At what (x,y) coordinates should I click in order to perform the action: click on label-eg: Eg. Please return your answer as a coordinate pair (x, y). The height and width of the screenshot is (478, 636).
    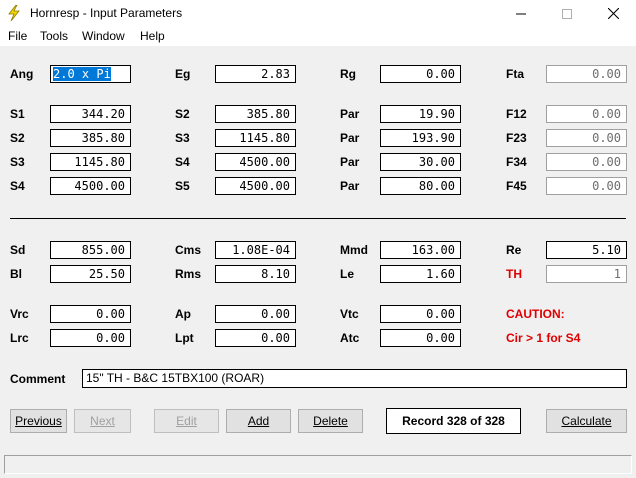
    Looking at the image, I should click on (183, 74).